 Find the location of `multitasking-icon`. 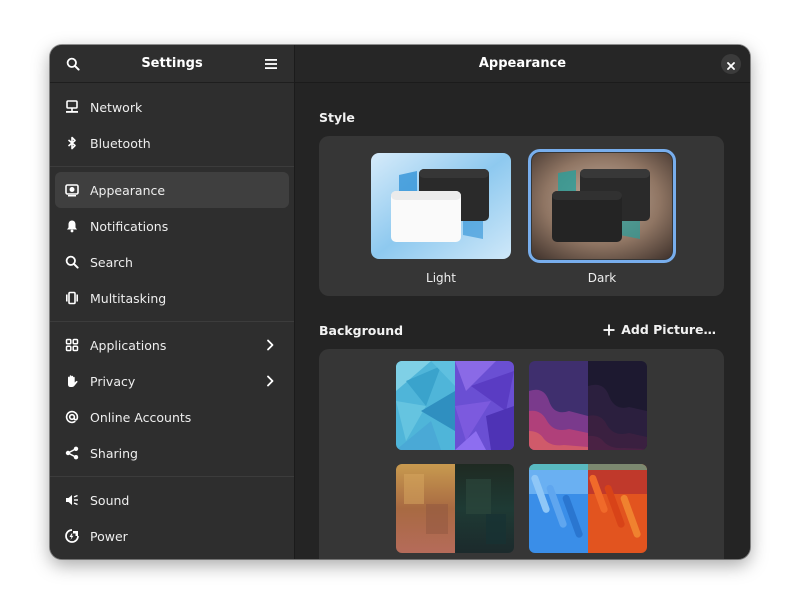

multitasking-icon is located at coordinates (72, 298).